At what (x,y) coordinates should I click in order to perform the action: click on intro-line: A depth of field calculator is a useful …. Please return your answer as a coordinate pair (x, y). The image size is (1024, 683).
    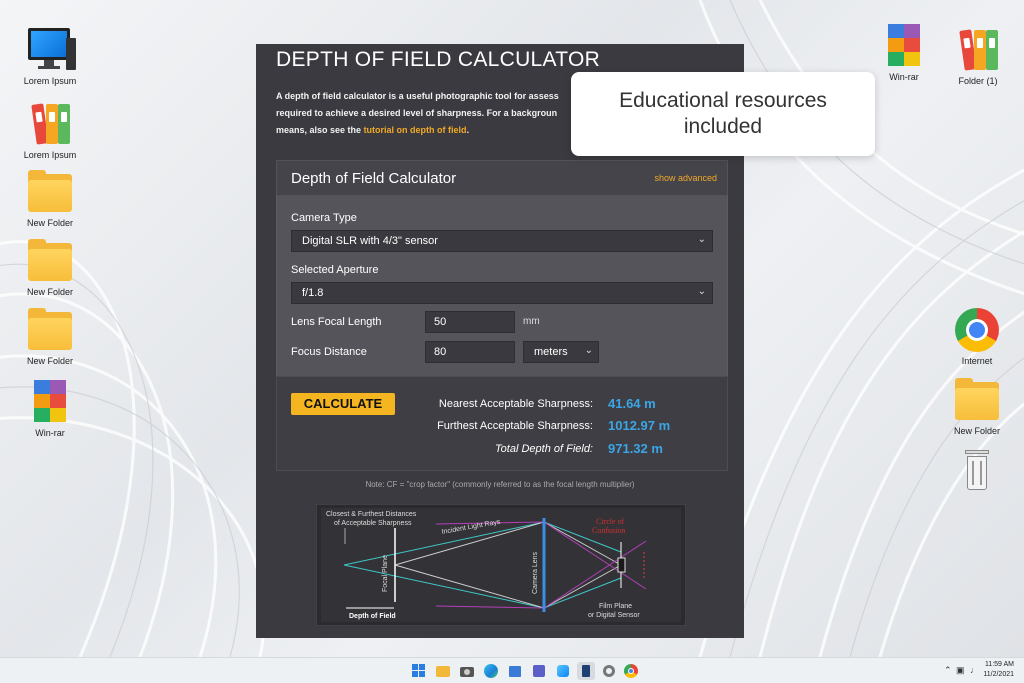
    Looking at the image, I should click on (417, 96).